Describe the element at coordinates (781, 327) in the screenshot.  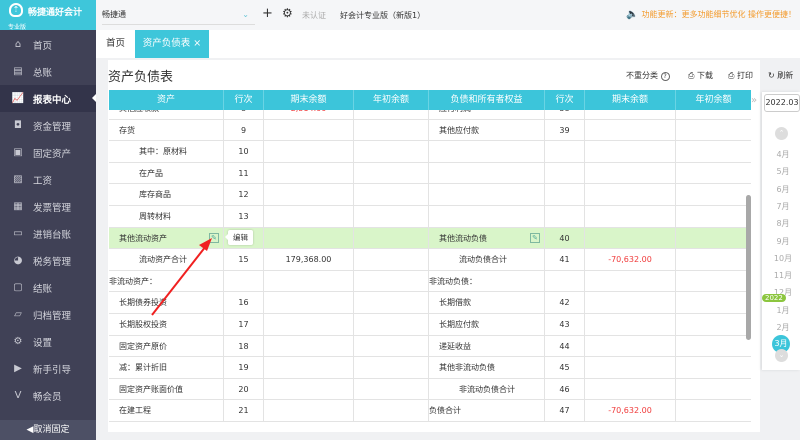
I see `month-option: 2月` at that location.